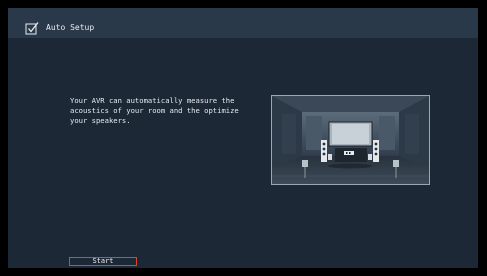 This screenshot has width=487, height=276. I want to click on description-line: Your AVR can automatically measure the, so click(152, 100).